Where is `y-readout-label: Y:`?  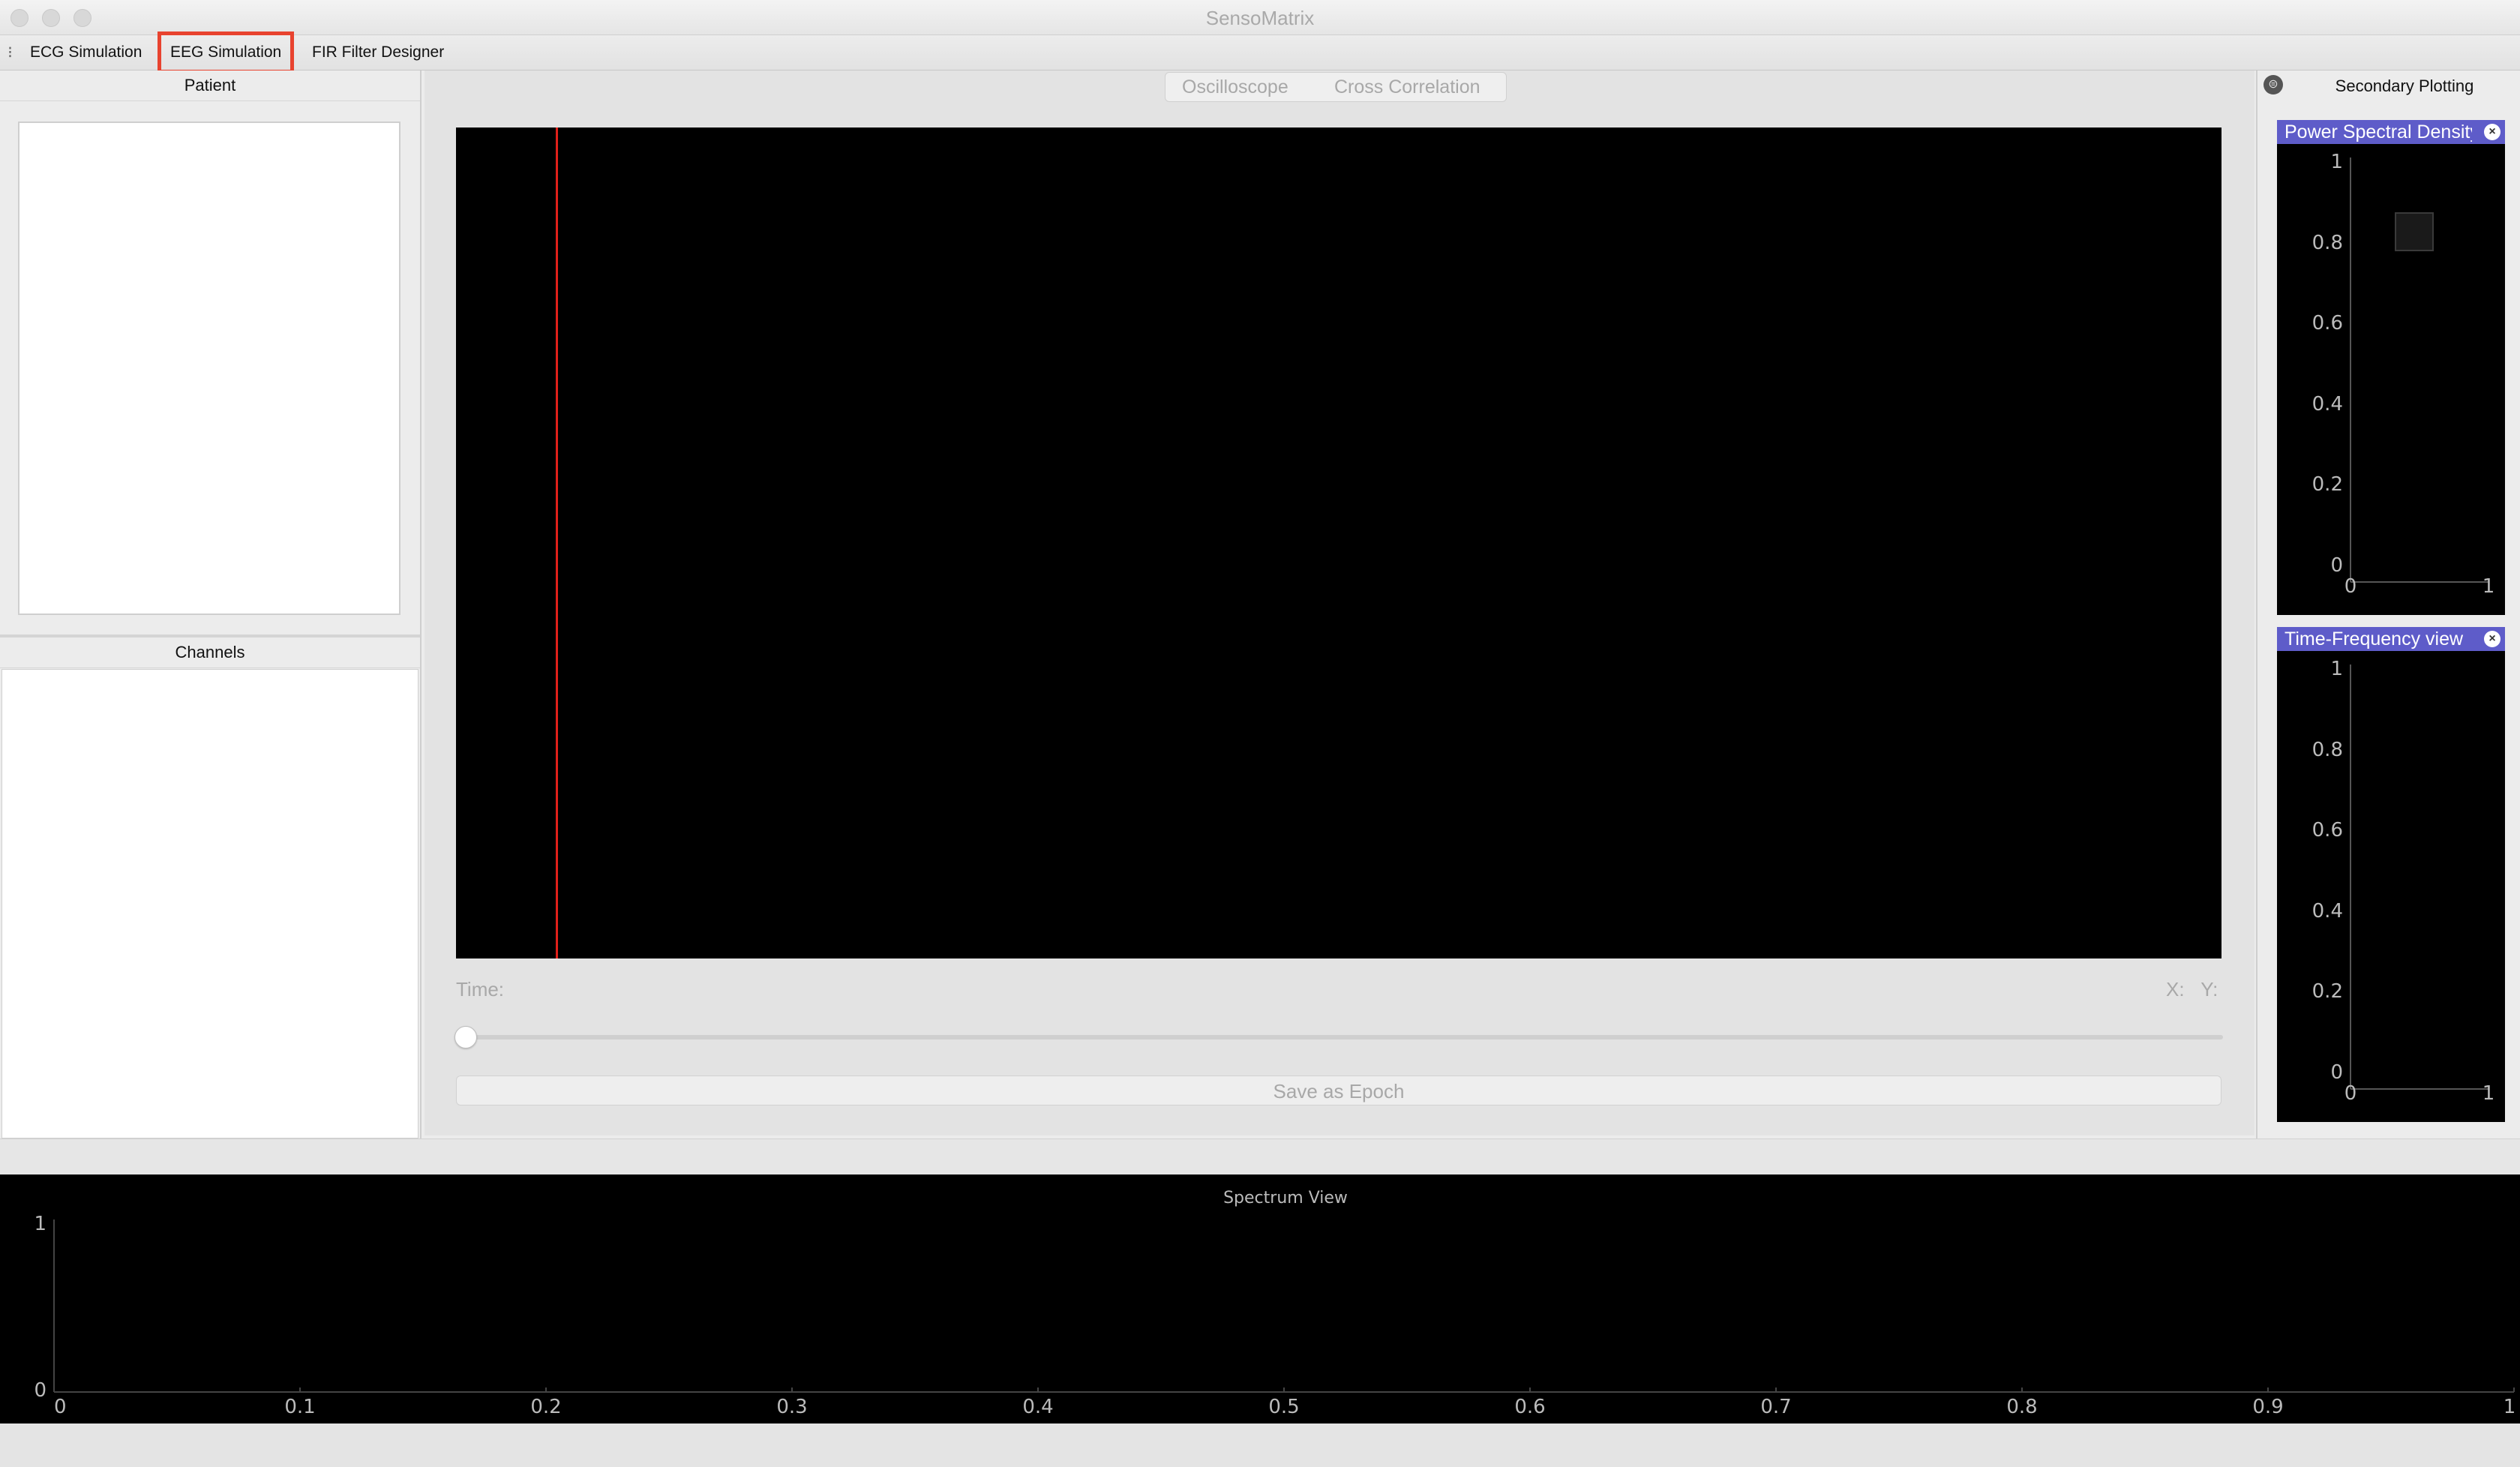
y-readout-label: Y: is located at coordinates (2209, 989).